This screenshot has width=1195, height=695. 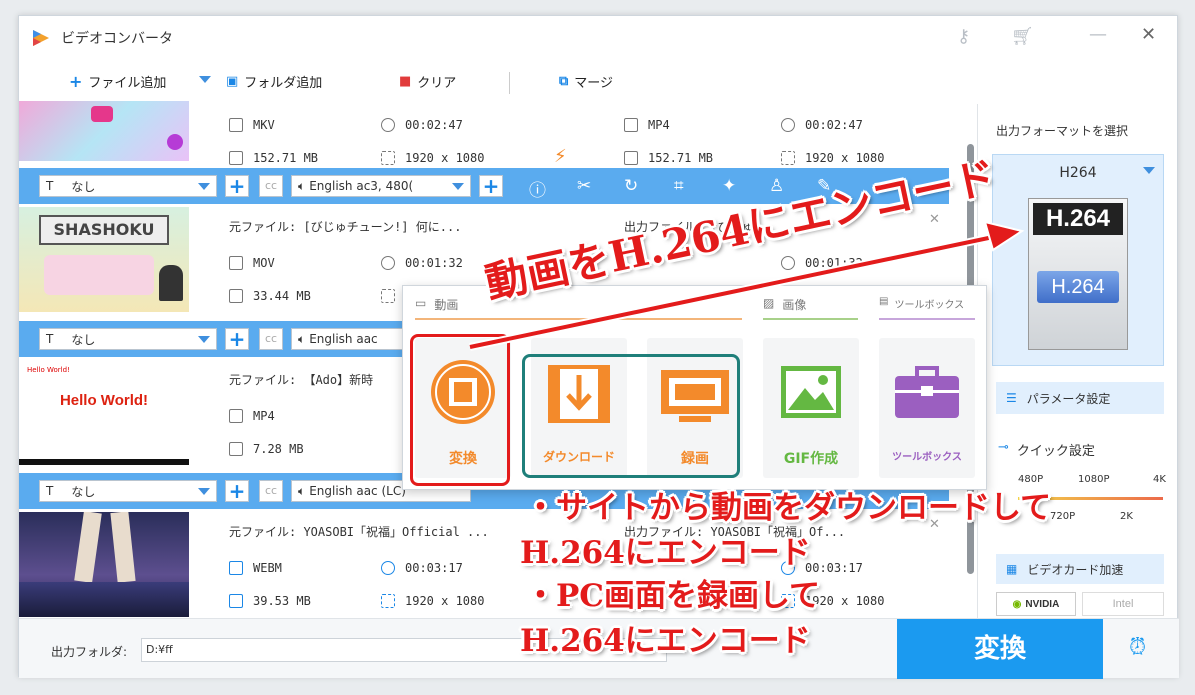 I want to click on src-resolution: 1920 x 1080, so click(x=445, y=158).